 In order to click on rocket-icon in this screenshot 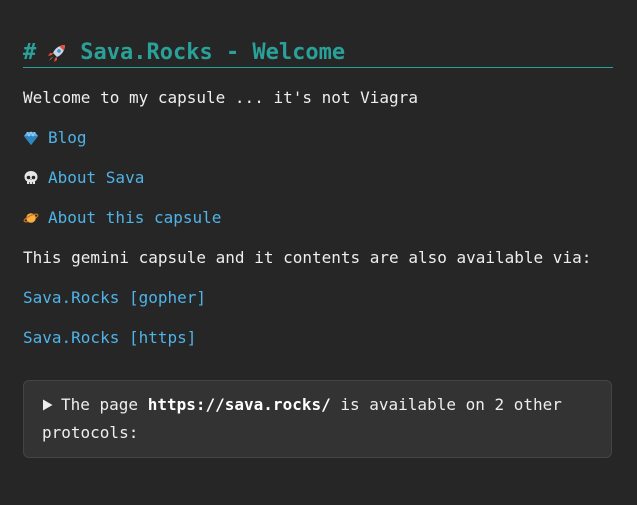, I will do `click(57, 53)`.